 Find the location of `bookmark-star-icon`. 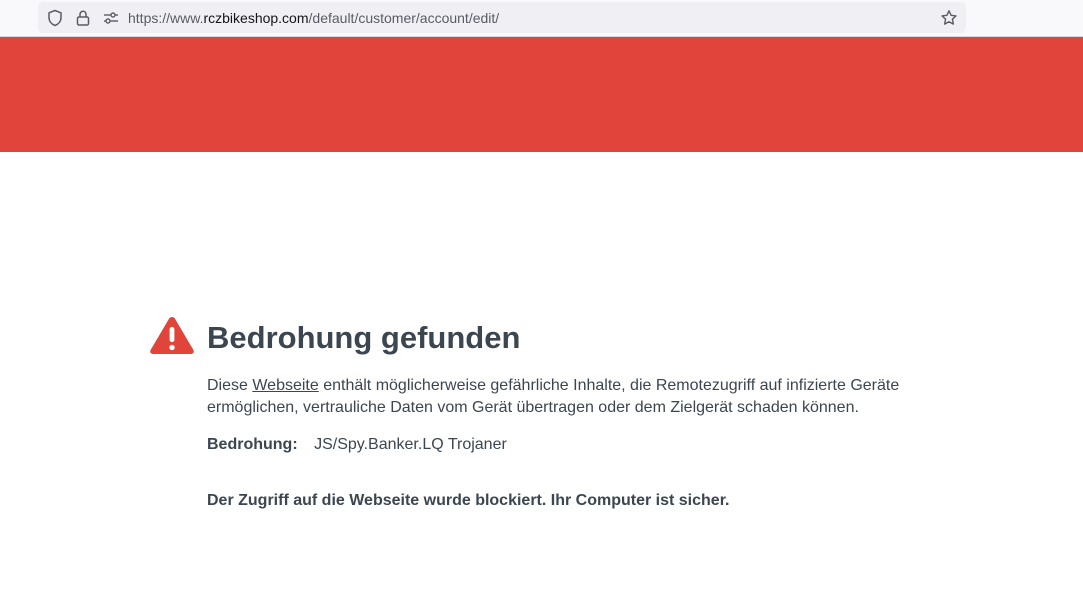

bookmark-star-icon is located at coordinates (949, 18).